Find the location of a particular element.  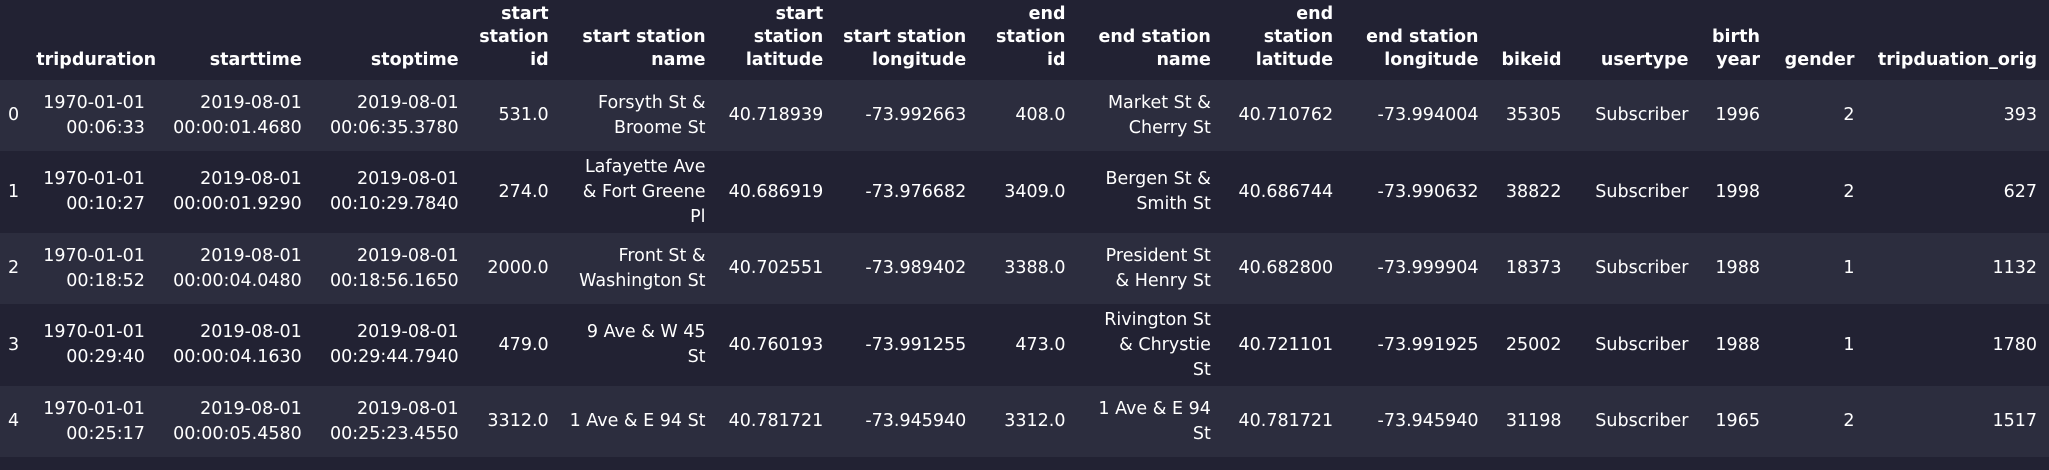

table-cell: 2019-08-01 00:00:01.9290 is located at coordinates (237, 191).